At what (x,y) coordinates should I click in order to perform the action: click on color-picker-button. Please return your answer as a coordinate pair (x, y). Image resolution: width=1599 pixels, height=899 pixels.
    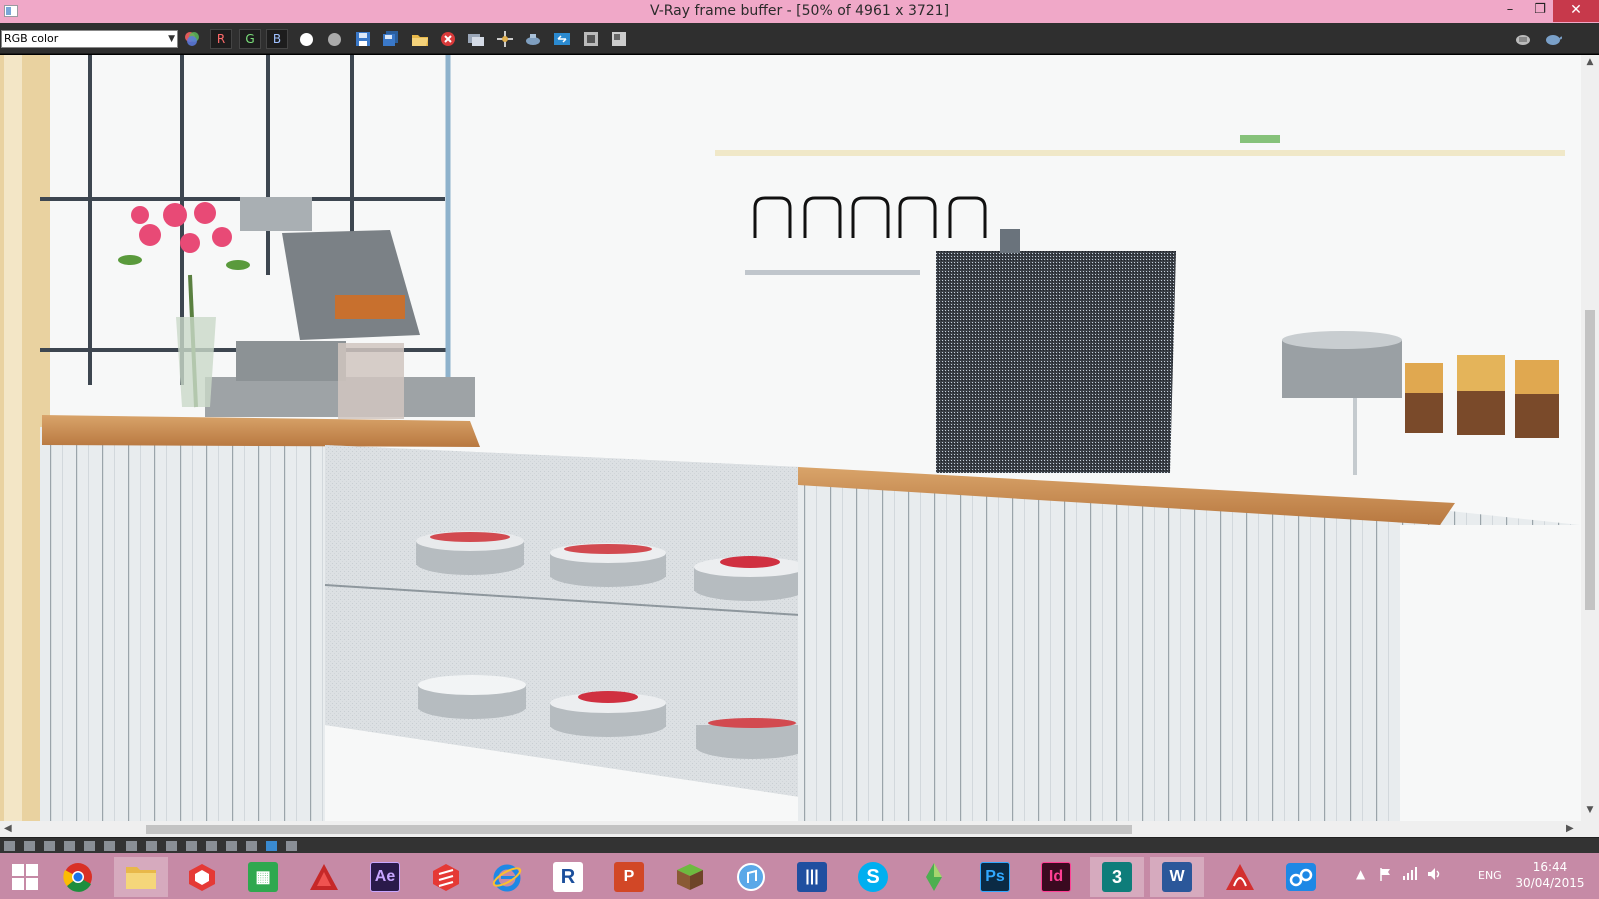
    Looking at the image, I should click on (192, 39).